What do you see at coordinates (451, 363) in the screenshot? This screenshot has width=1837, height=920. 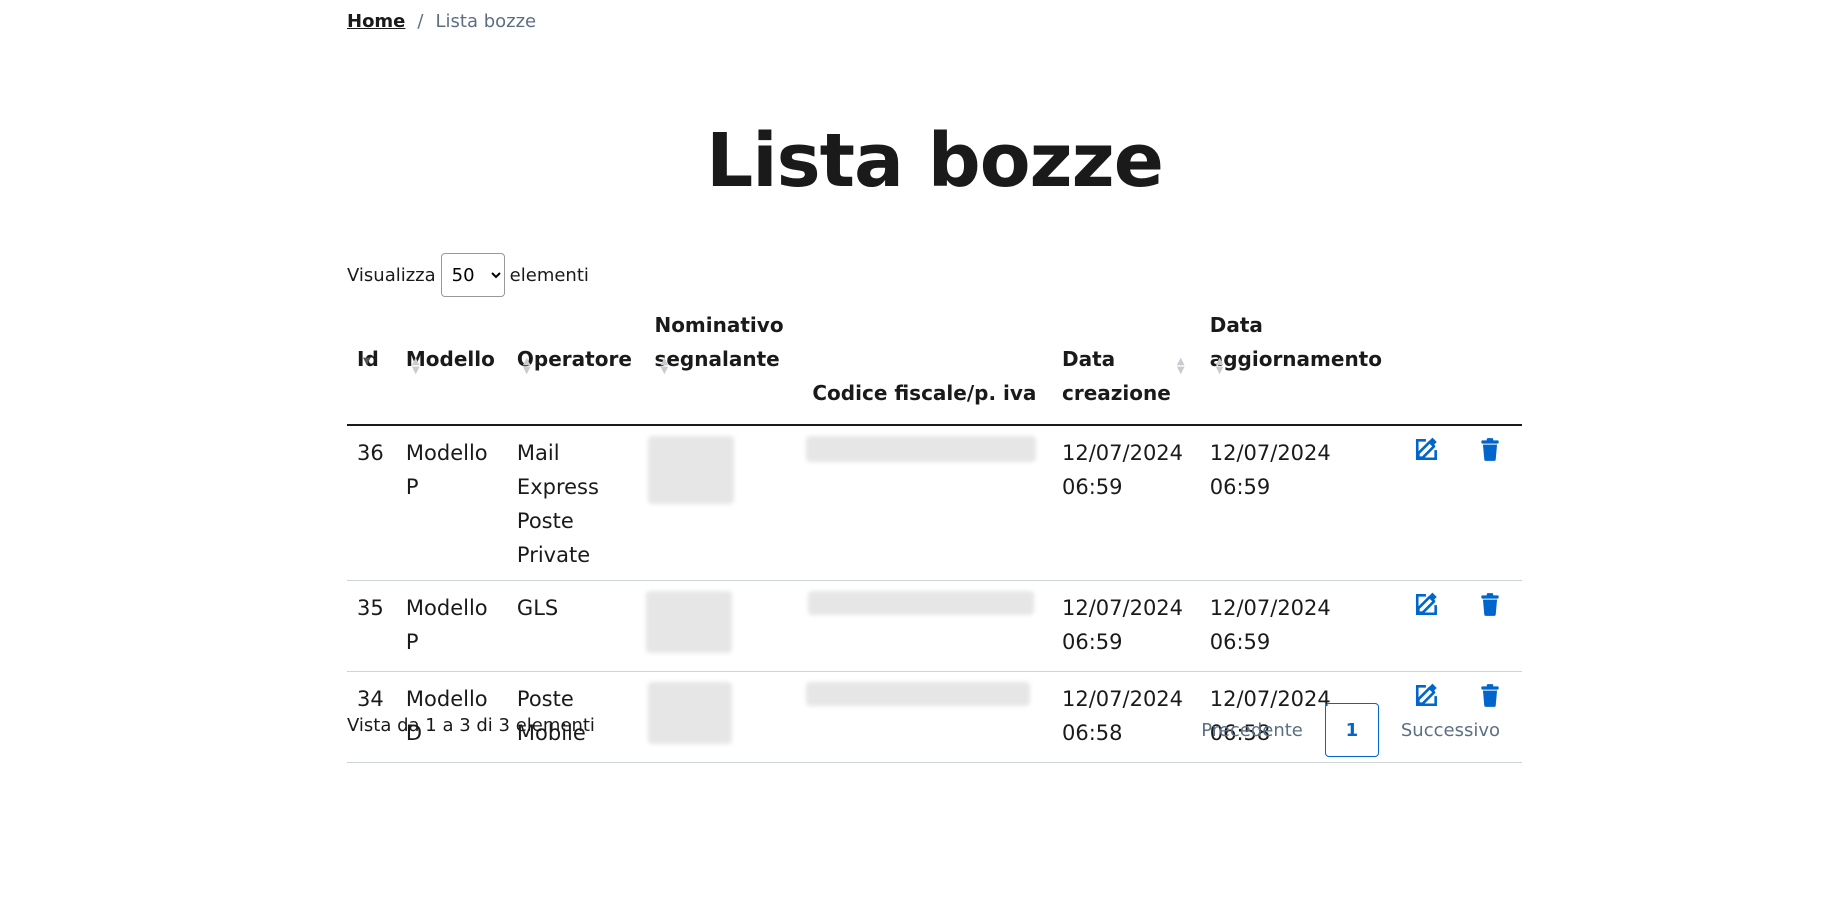 I see `column-header-modello: Modello ▲ ▼` at bounding box center [451, 363].